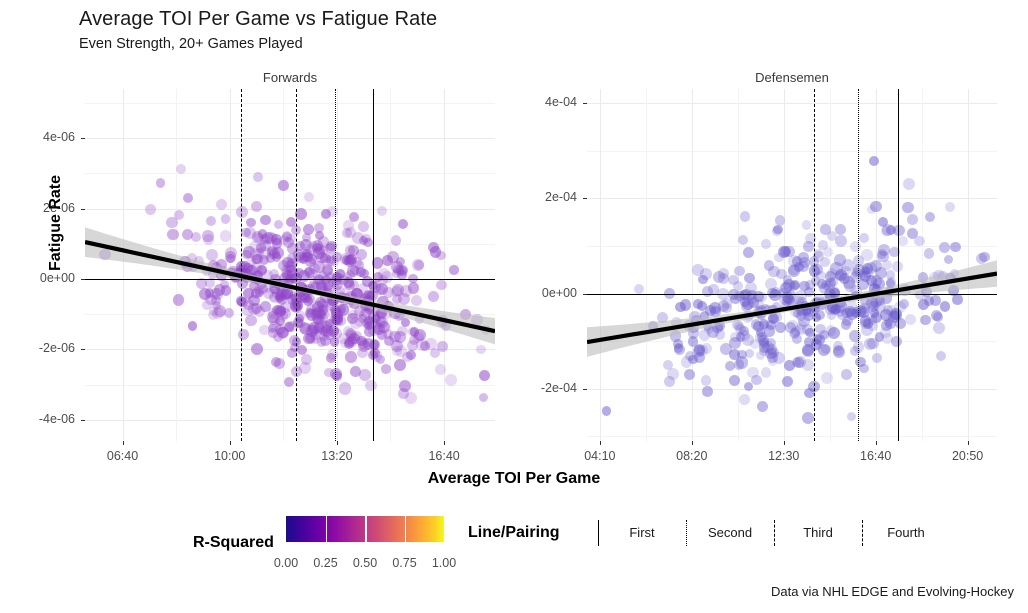  What do you see at coordinates (56, 418) in the screenshot?
I see `y-axis-tick-label: -4e-06` at bounding box center [56, 418].